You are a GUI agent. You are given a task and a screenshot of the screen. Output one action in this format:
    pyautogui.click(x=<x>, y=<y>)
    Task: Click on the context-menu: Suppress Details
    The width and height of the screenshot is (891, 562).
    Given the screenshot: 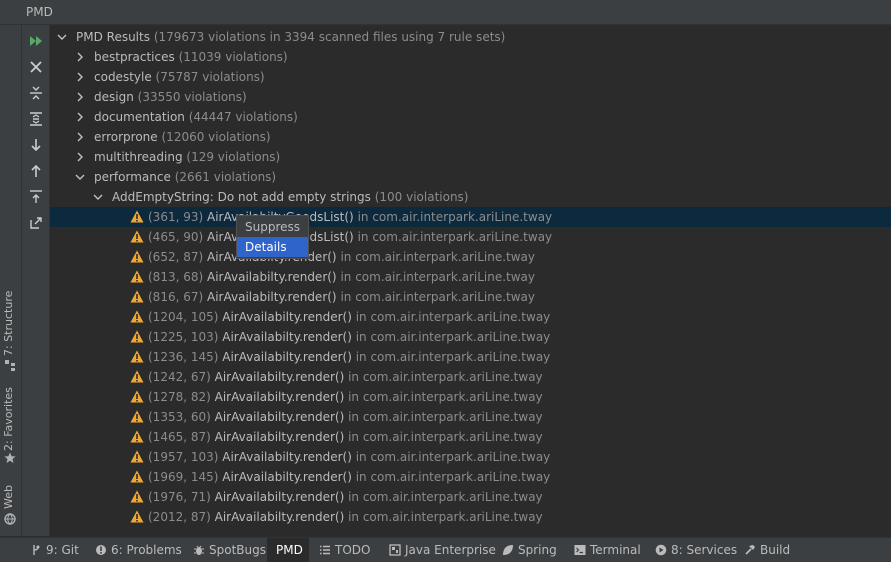 What is the action you would take?
    pyautogui.click(x=272, y=237)
    